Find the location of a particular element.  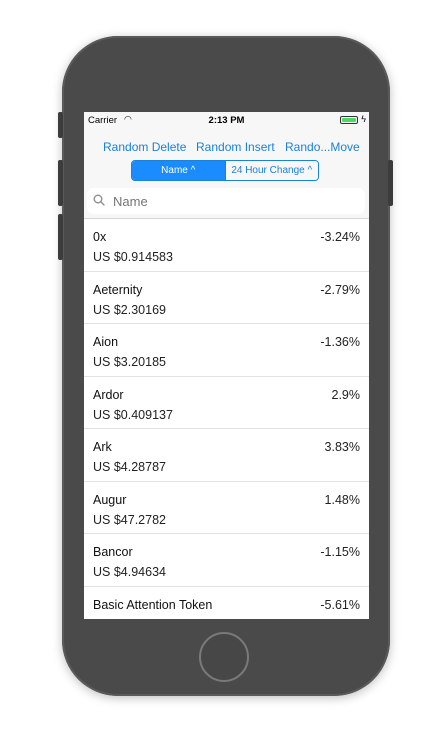

coin-price: US $0.278576 is located at coordinates (133, 619).